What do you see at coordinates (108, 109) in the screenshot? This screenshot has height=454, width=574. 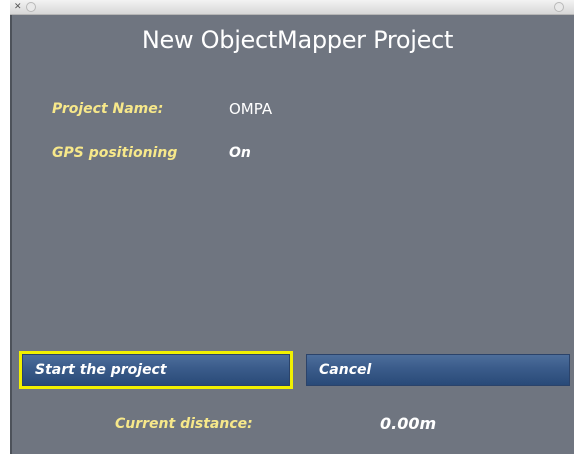 I see `project-name-label: Project Name:` at bounding box center [108, 109].